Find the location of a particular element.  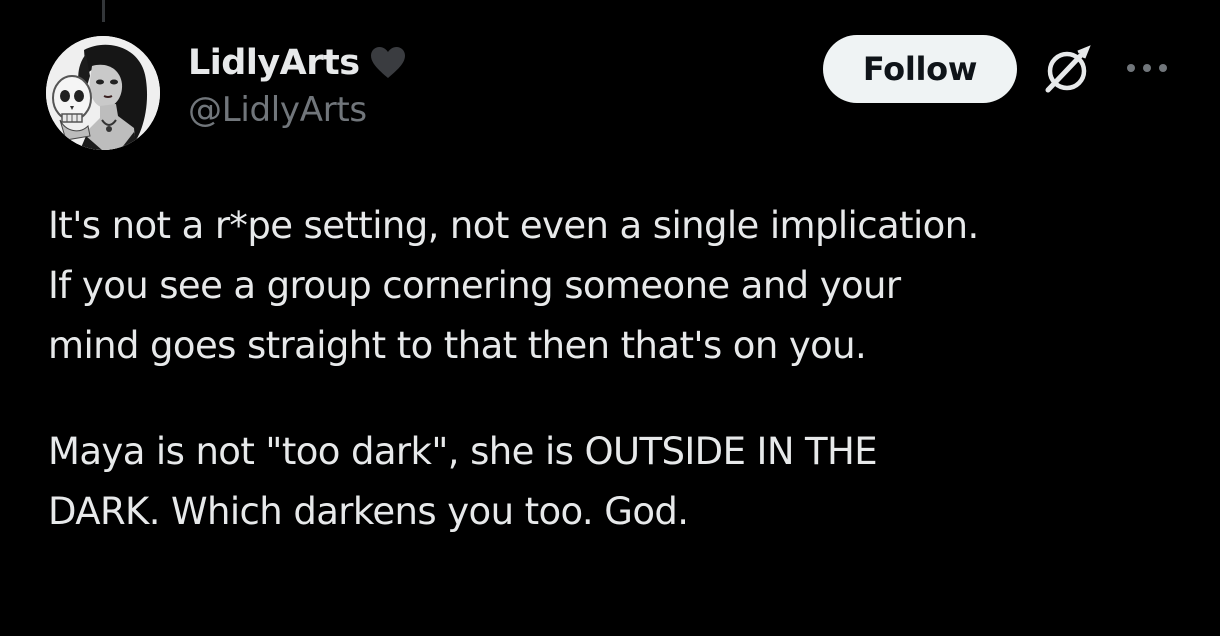

author-avatar is located at coordinates (103, 93).